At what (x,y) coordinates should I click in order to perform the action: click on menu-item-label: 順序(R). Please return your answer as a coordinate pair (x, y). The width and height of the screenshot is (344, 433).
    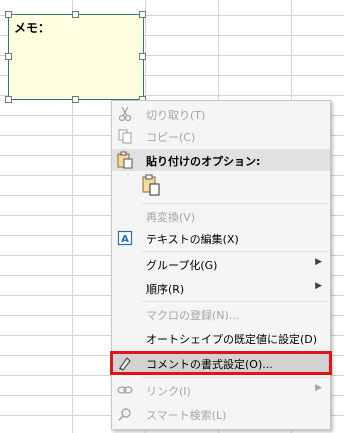
    Looking at the image, I should click on (165, 289).